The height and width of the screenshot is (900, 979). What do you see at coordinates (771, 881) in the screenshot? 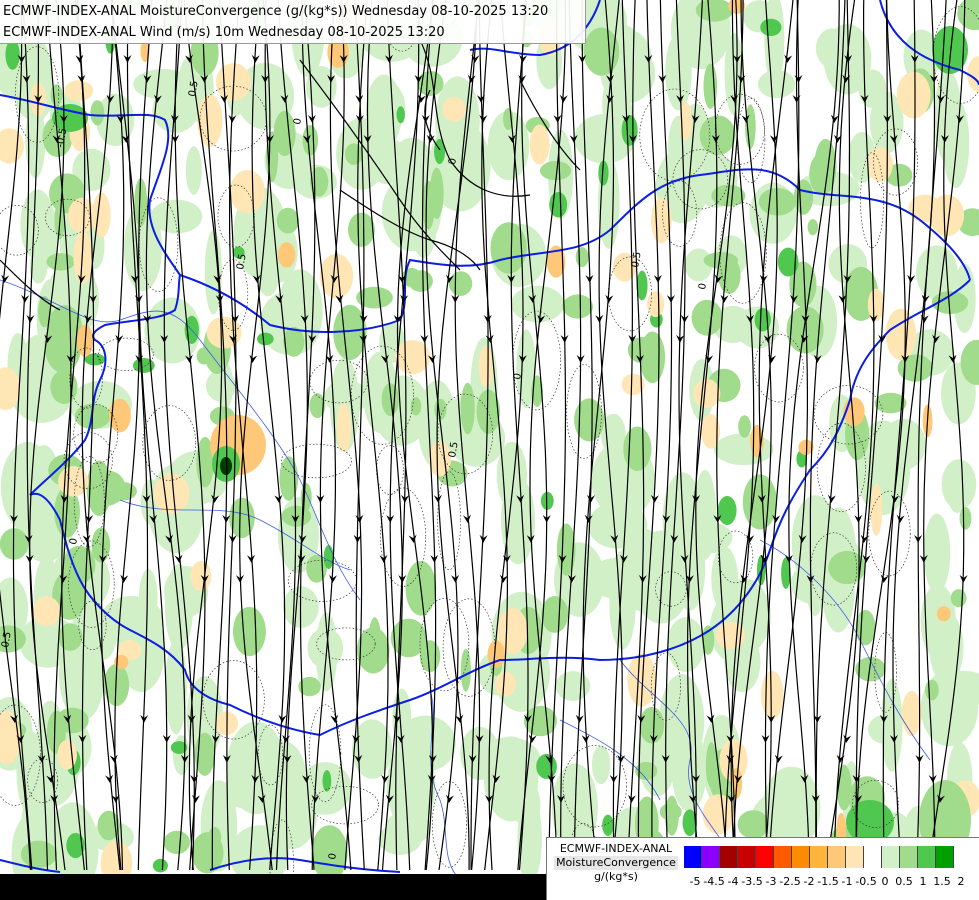
I see `legend-tick-label: -3` at bounding box center [771, 881].